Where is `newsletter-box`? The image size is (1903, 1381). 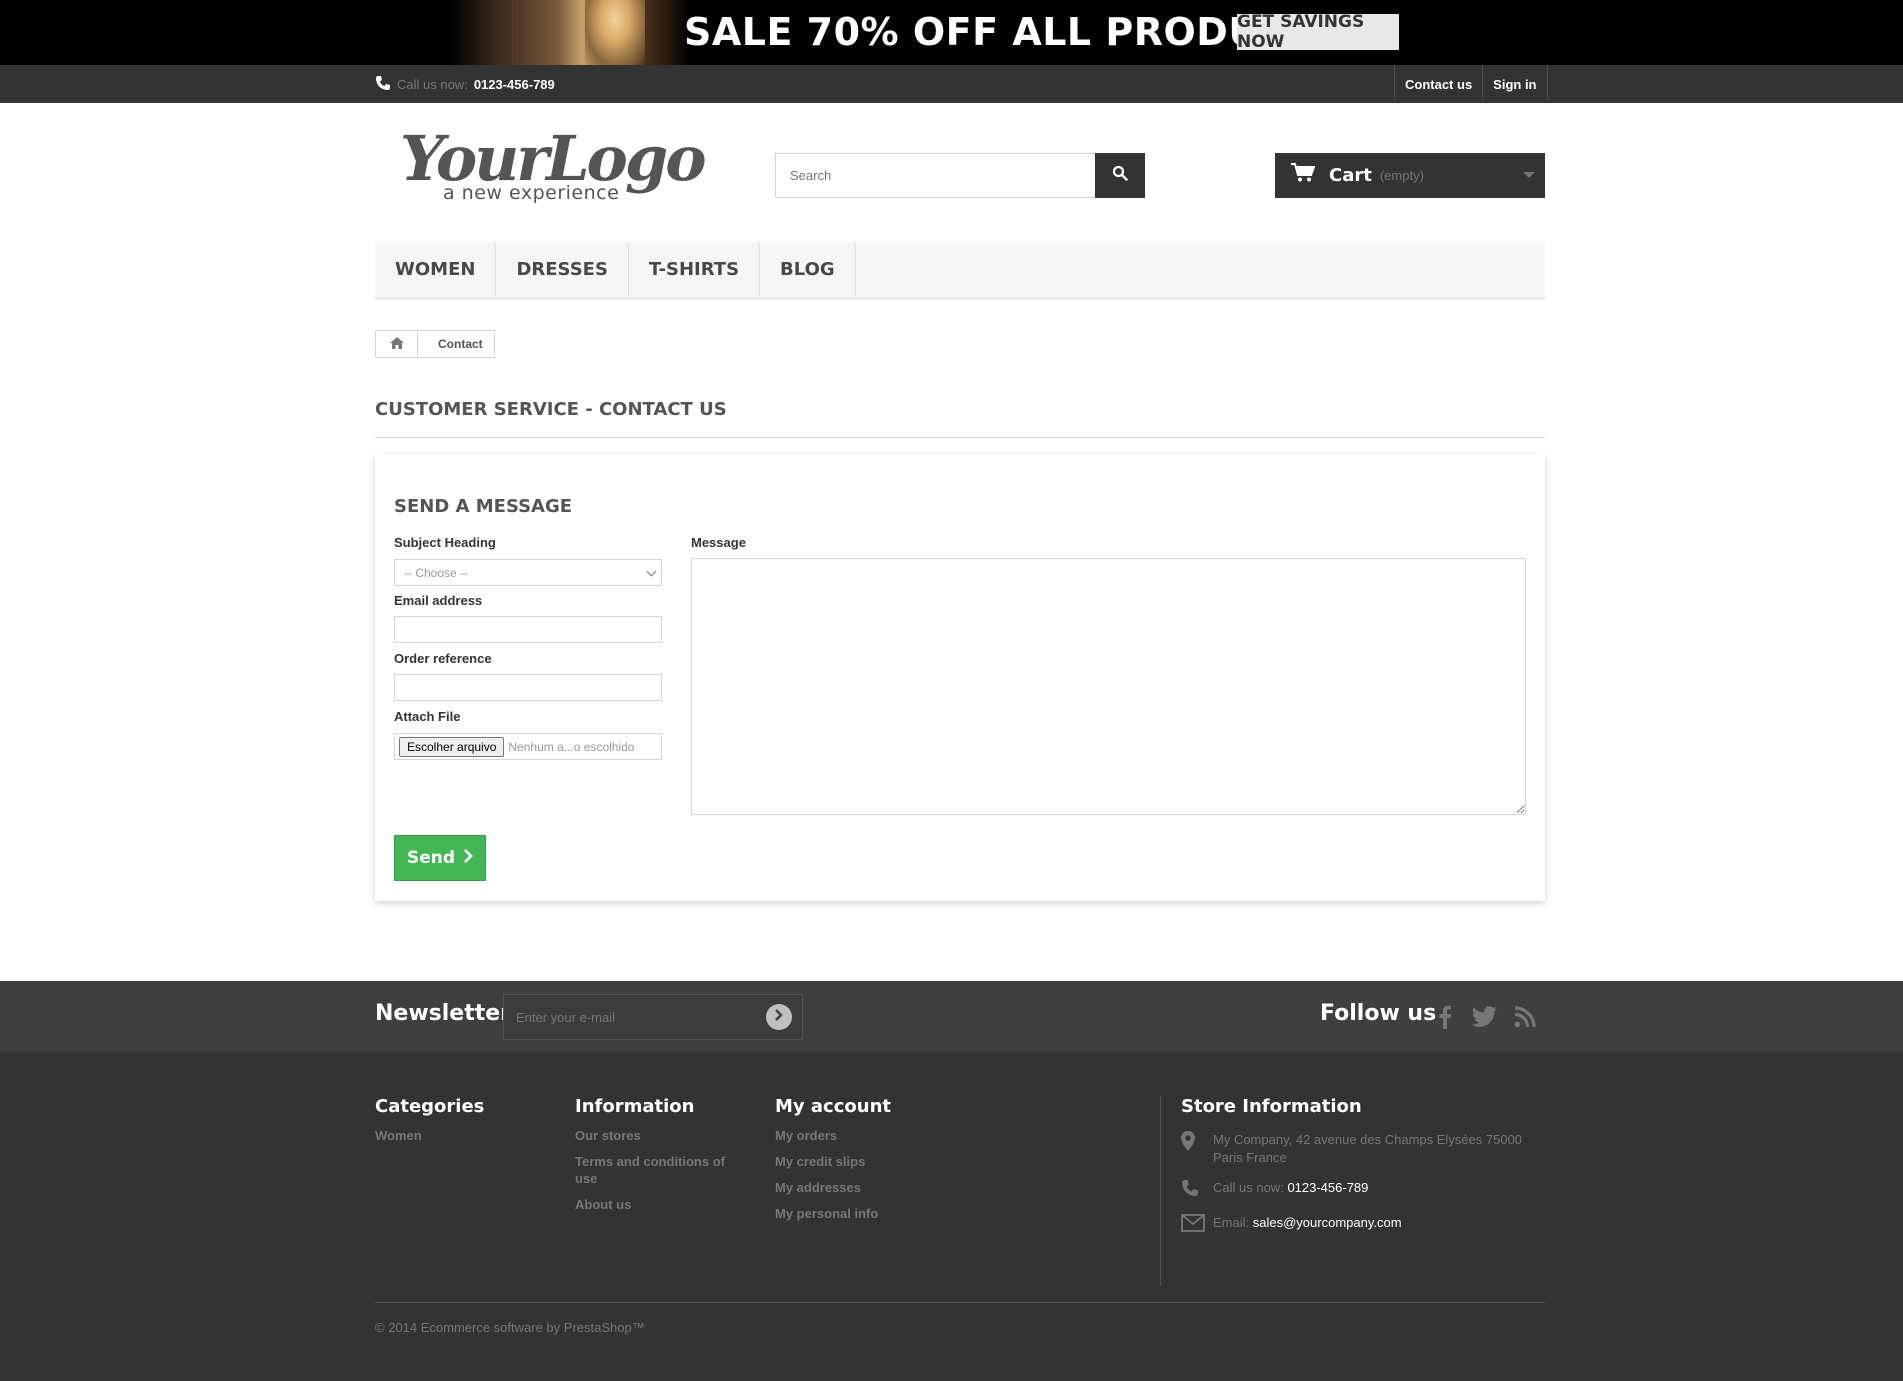 newsletter-box is located at coordinates (653, 1017).